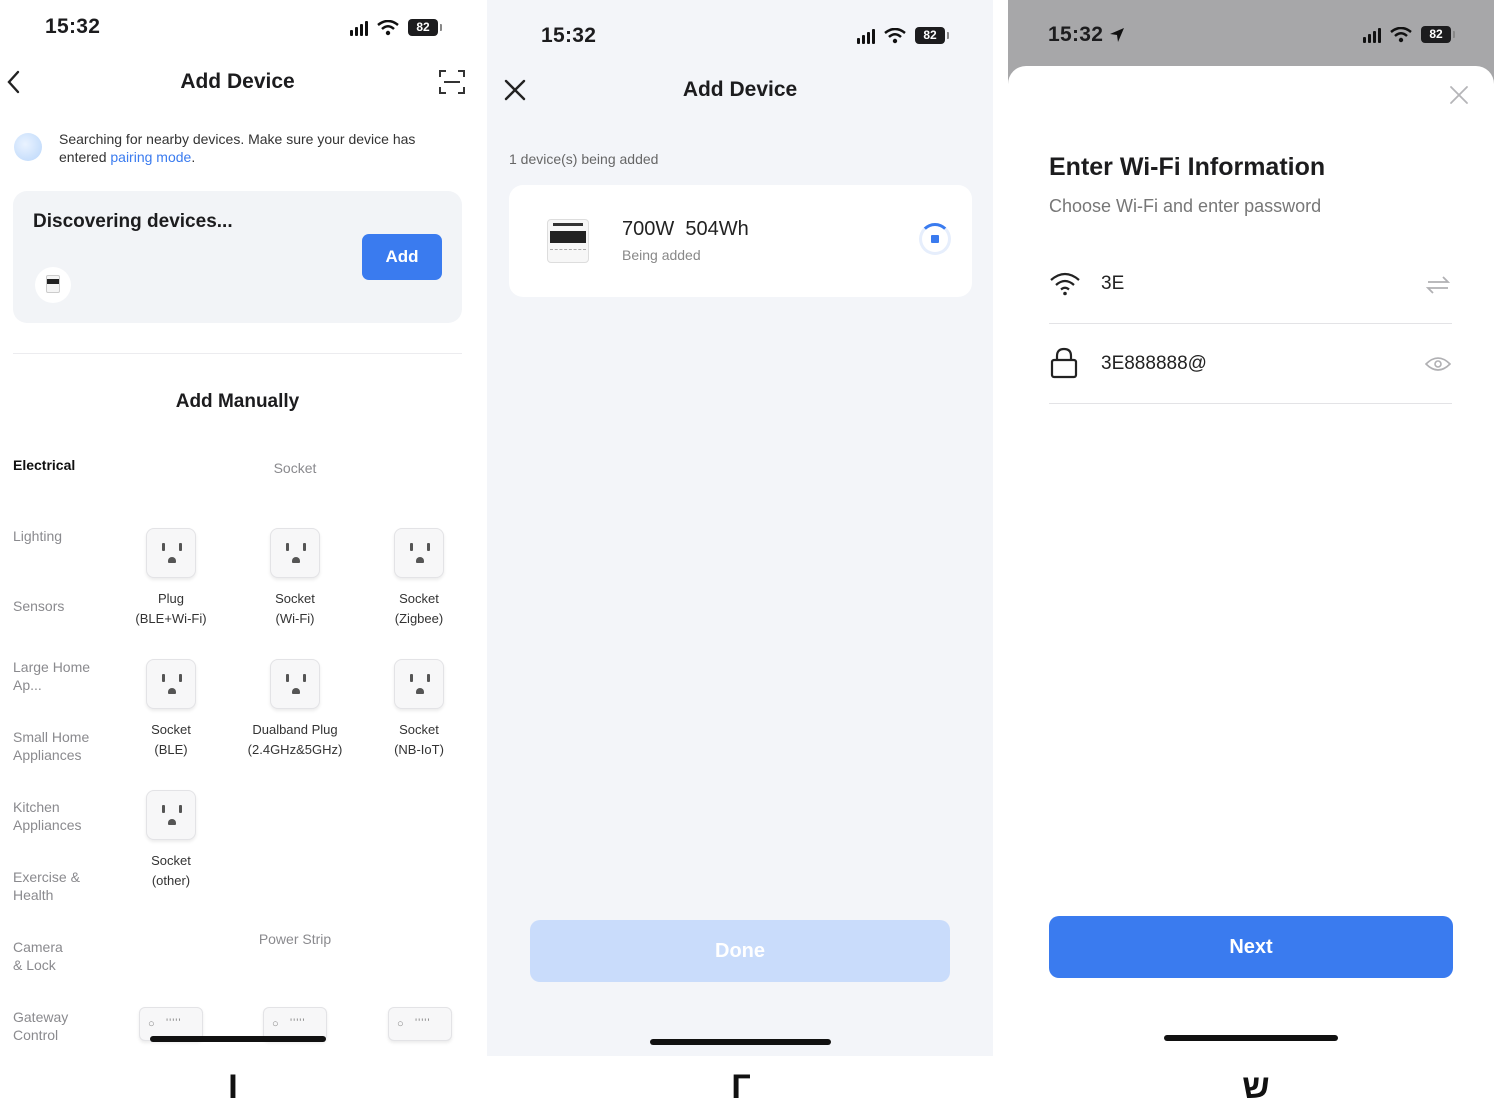 The width and height of the screenshot is (1507, 1106). I want to click on category-exercise-health: Exercise & Health, so click(48, 886).